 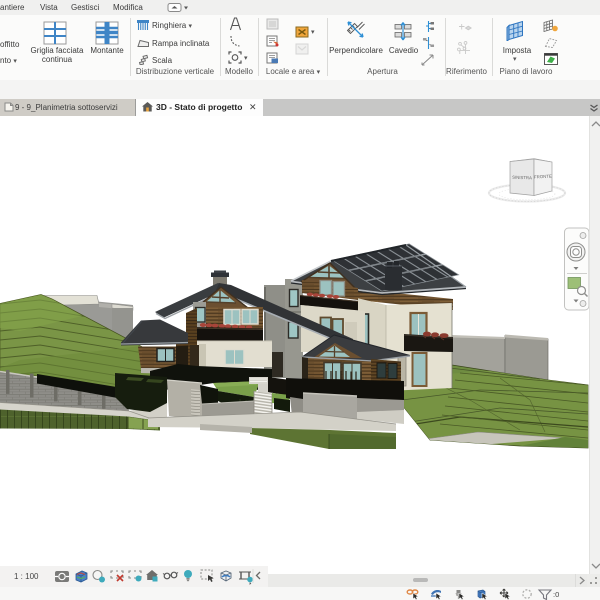 I want to click on svg-text: SINISTRA, so click(x=522, y=178).